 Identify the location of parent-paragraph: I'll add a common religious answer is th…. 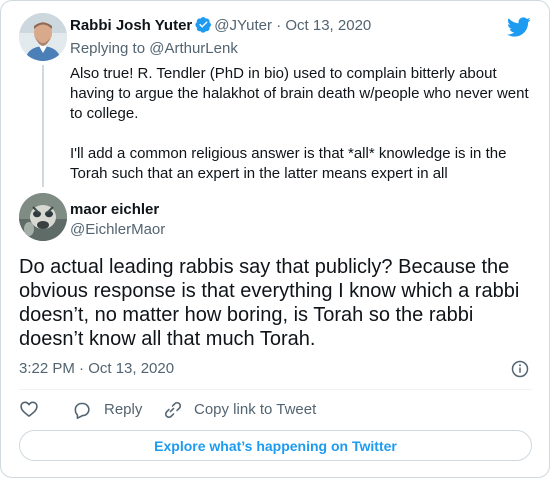
(288, 163).